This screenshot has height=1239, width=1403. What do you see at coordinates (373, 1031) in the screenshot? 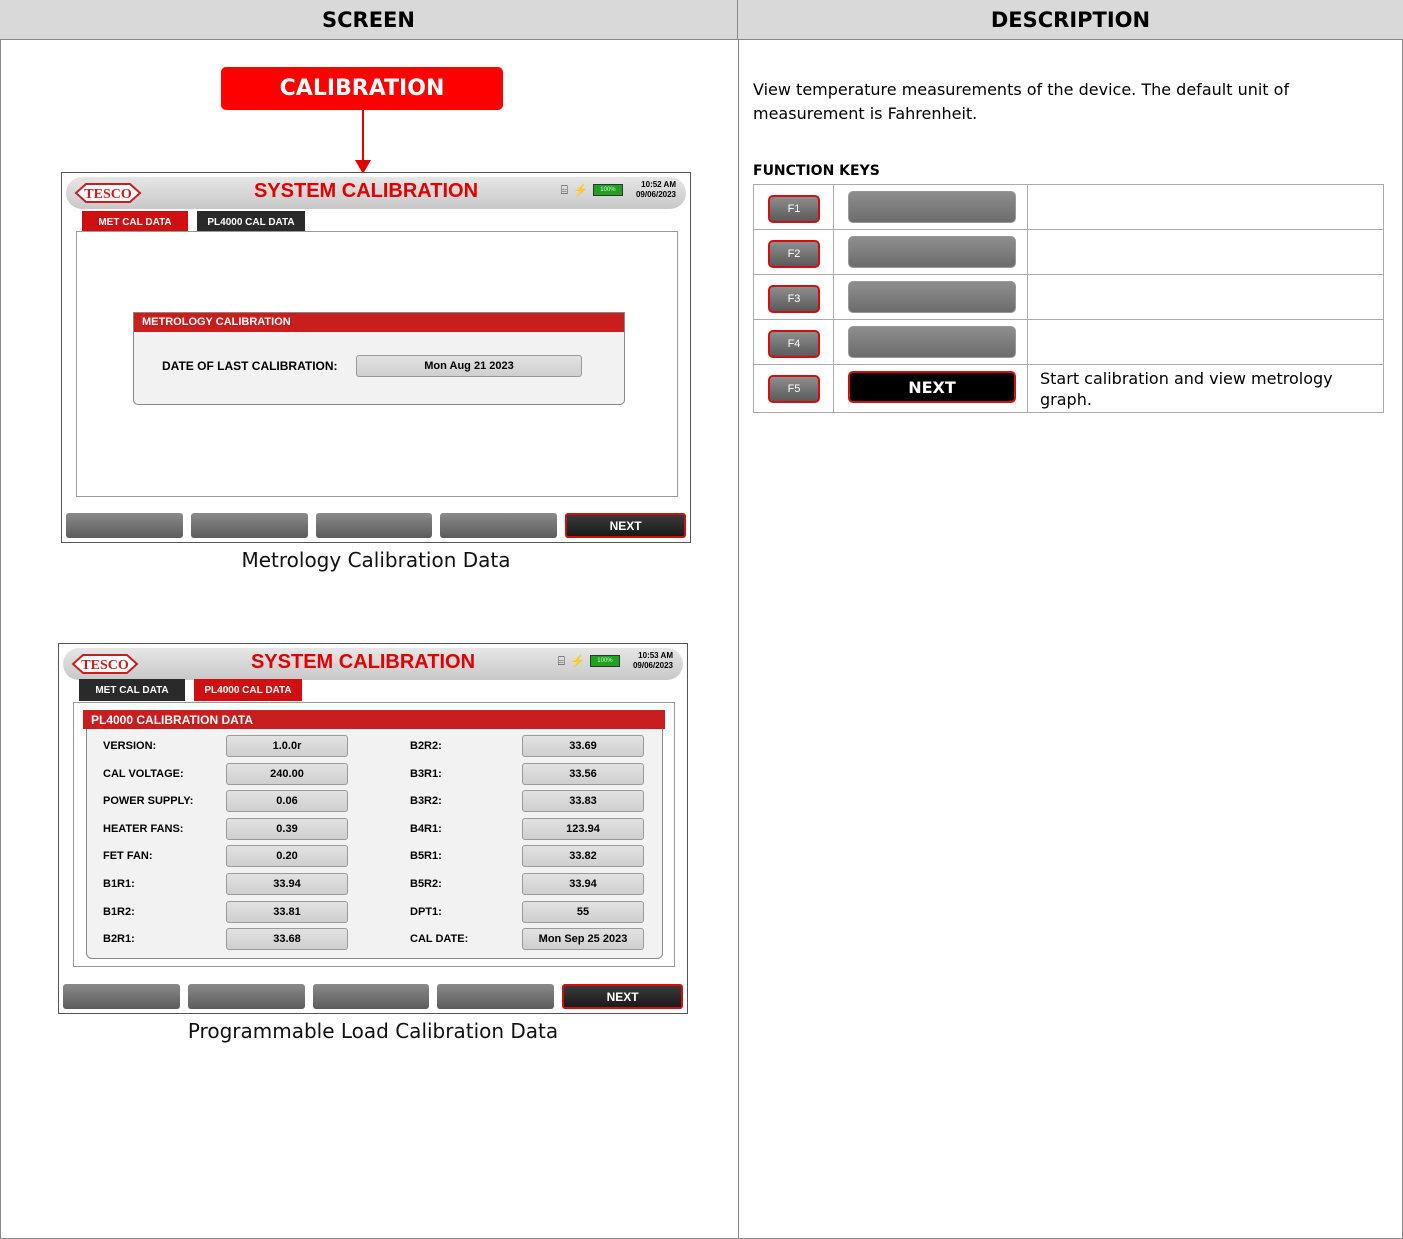
I see `screen2-caption: Programmable Load Calibration Data` at bounding box center [373, 1031].